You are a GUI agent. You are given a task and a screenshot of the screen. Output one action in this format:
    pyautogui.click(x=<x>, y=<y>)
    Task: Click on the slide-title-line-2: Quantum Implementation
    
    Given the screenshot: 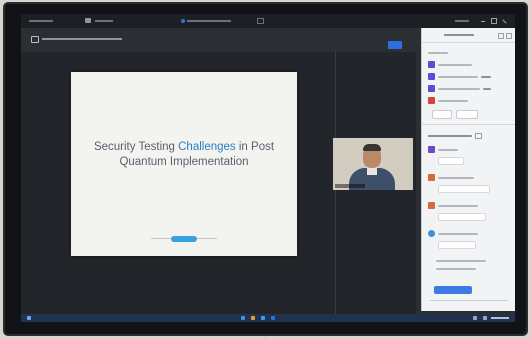 What is the action you would take?
    pyautogui.click(x=184, y=162)
    